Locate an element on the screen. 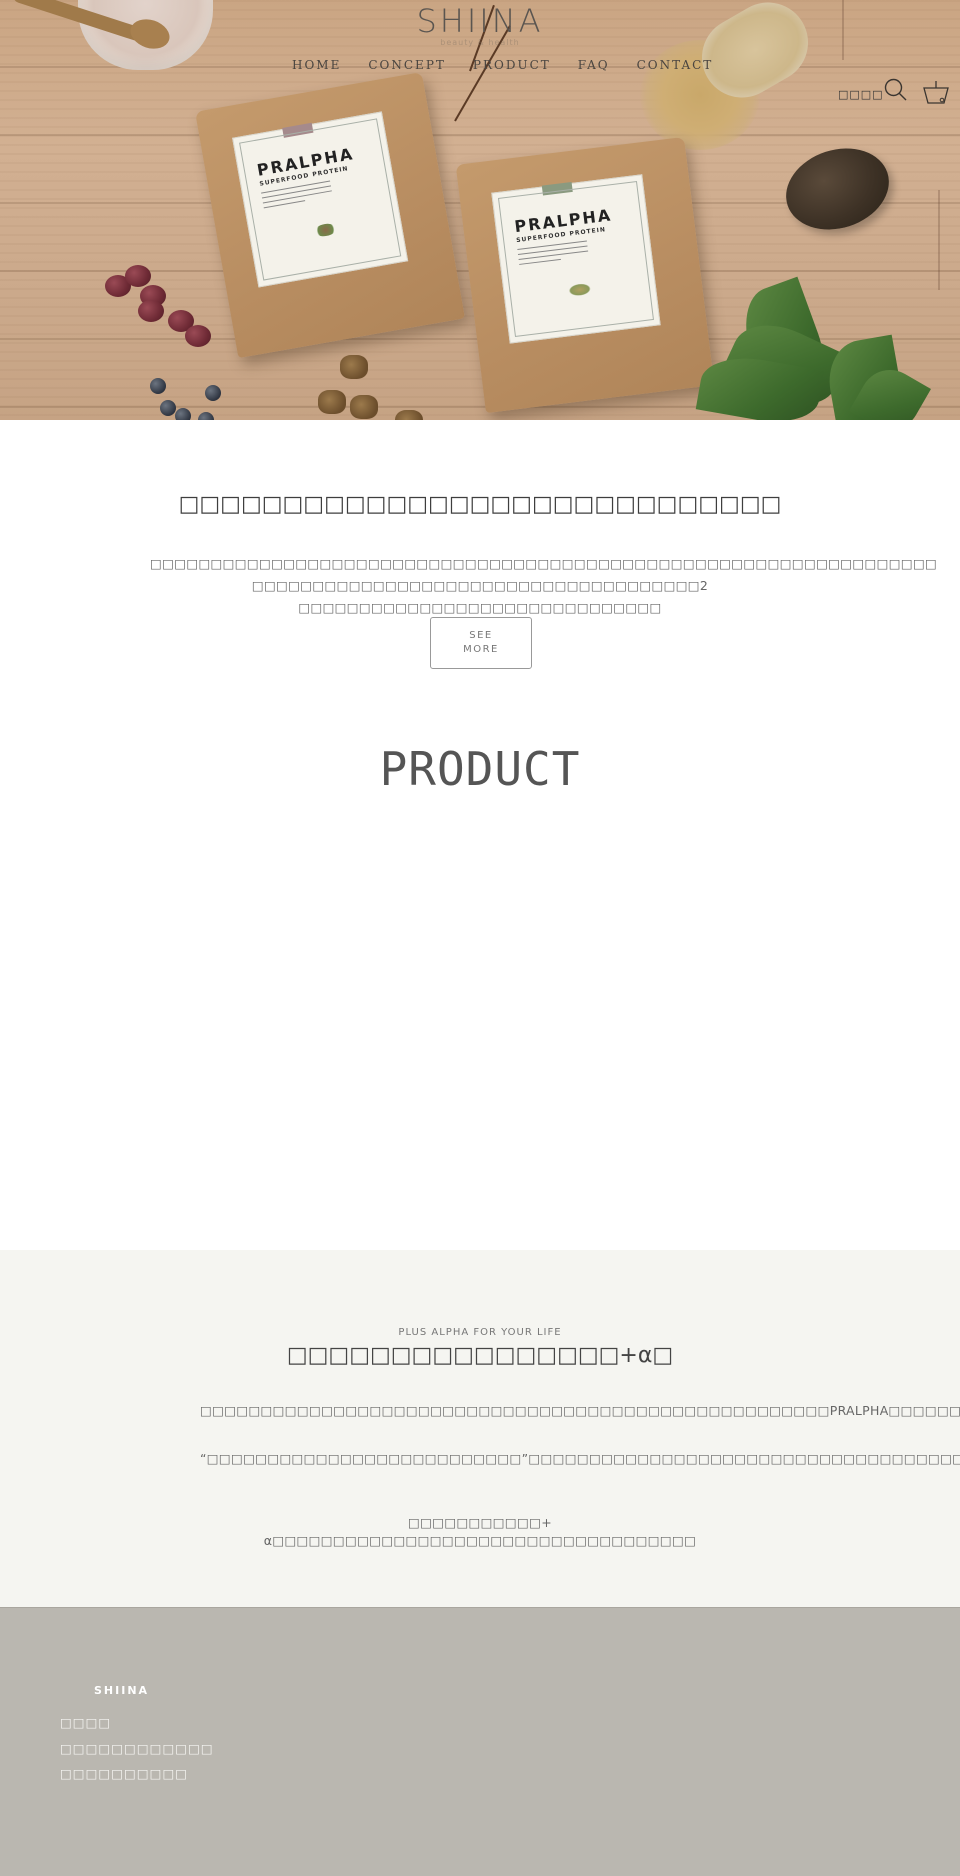 Image resolution: width=960 pixels, height=1876 pixels. cart-icon is located at coordinates (936, 92).